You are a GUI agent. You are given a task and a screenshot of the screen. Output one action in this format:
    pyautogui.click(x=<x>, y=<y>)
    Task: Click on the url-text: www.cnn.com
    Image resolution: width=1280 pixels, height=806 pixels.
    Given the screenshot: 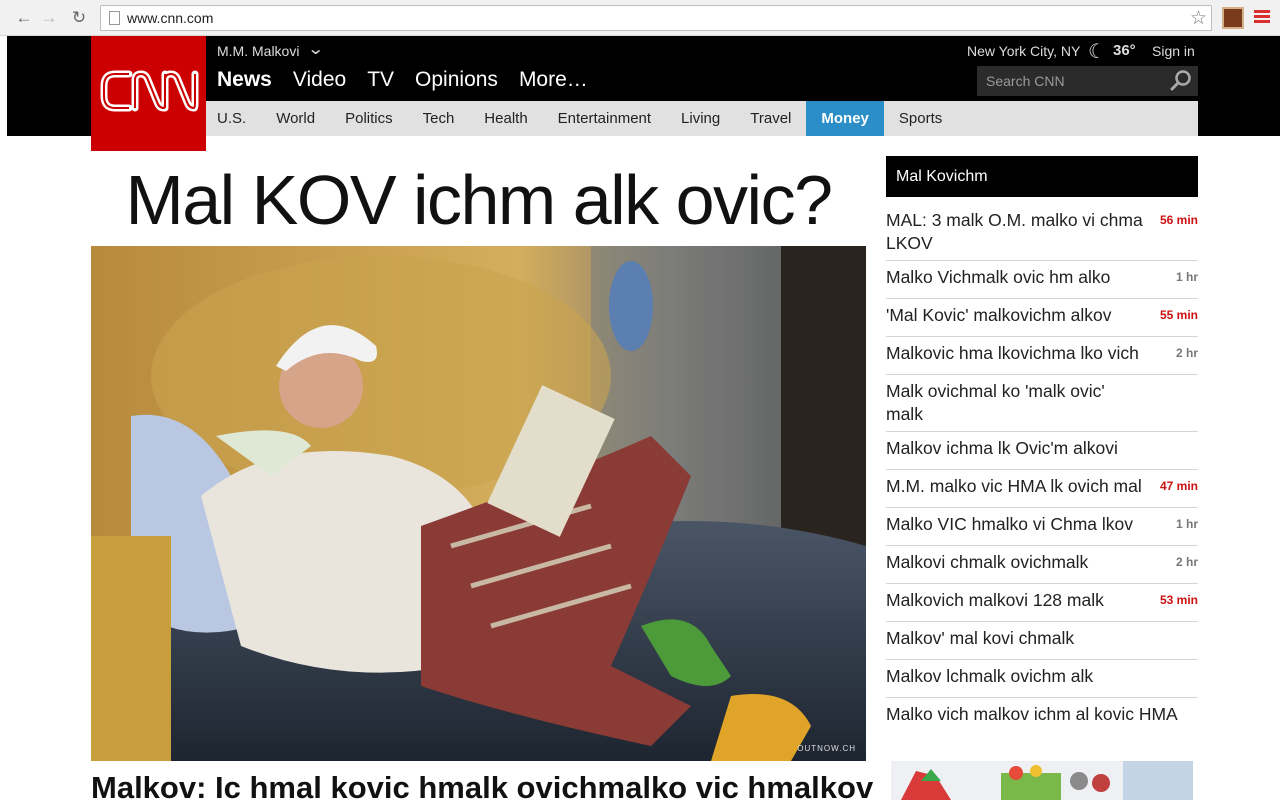 What is the action you would take?
    pyautogui.click(x=170, y=18)
    